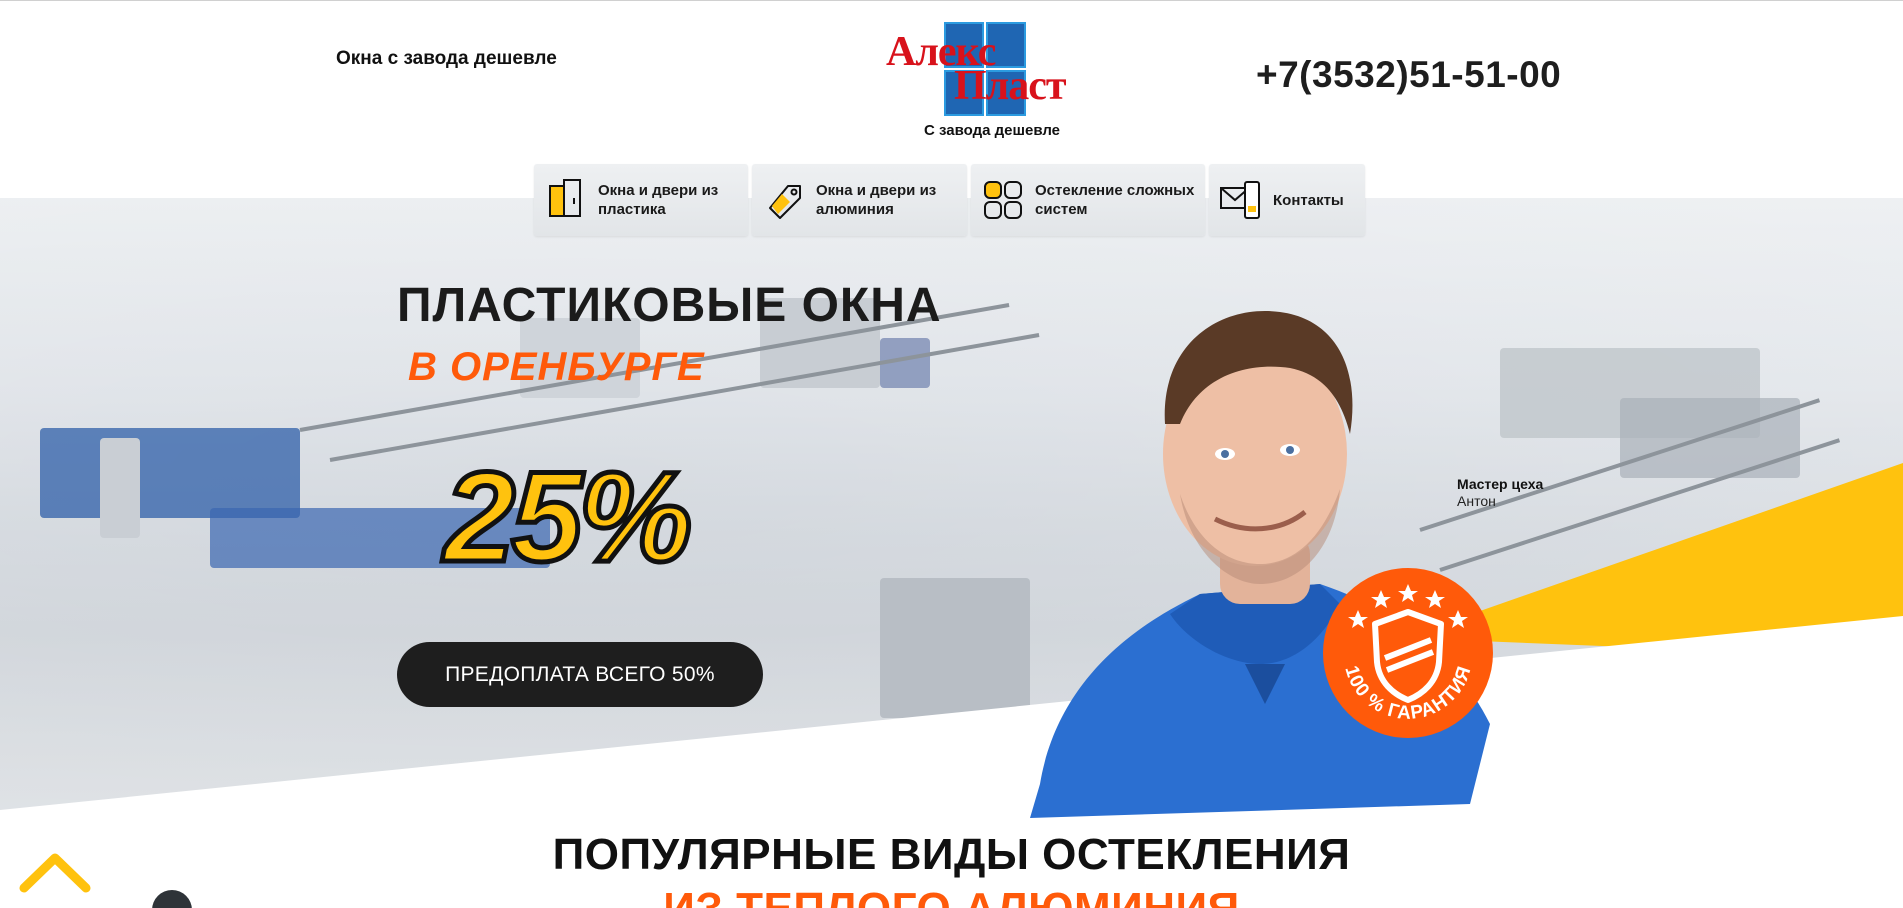 This screenshot has height=908, width=1903. I want to click on hero-title: ПЛАСТИКОВЫЕ ОКНА, so click(669, 305).